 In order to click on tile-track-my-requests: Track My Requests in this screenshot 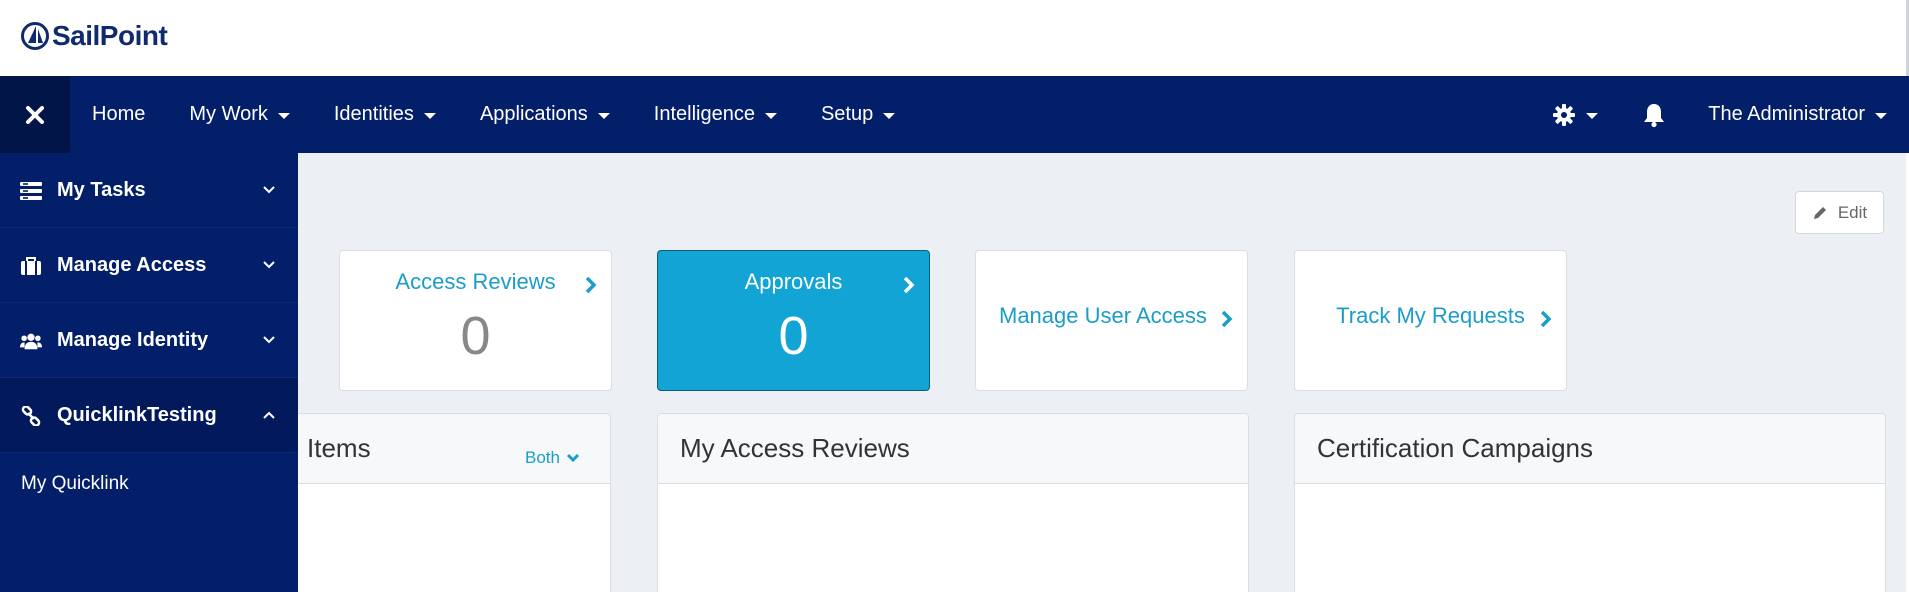, I will do `click(1430, 320)`.